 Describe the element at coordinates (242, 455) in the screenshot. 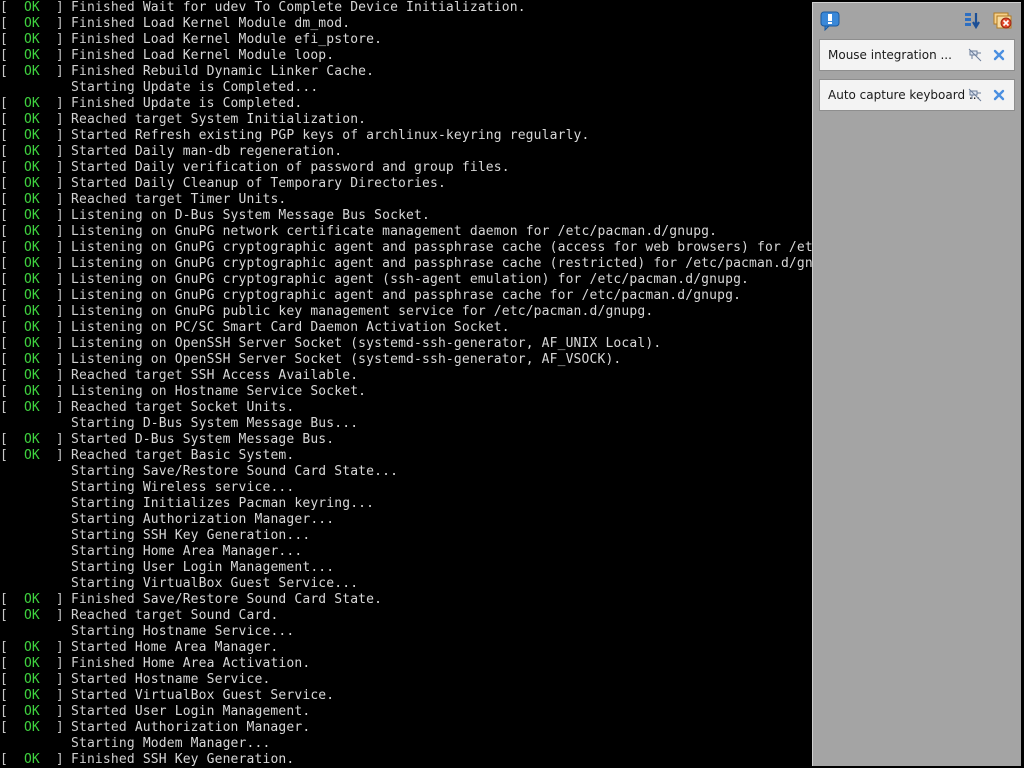

I see `console-line-text: Basic System.` at that location.